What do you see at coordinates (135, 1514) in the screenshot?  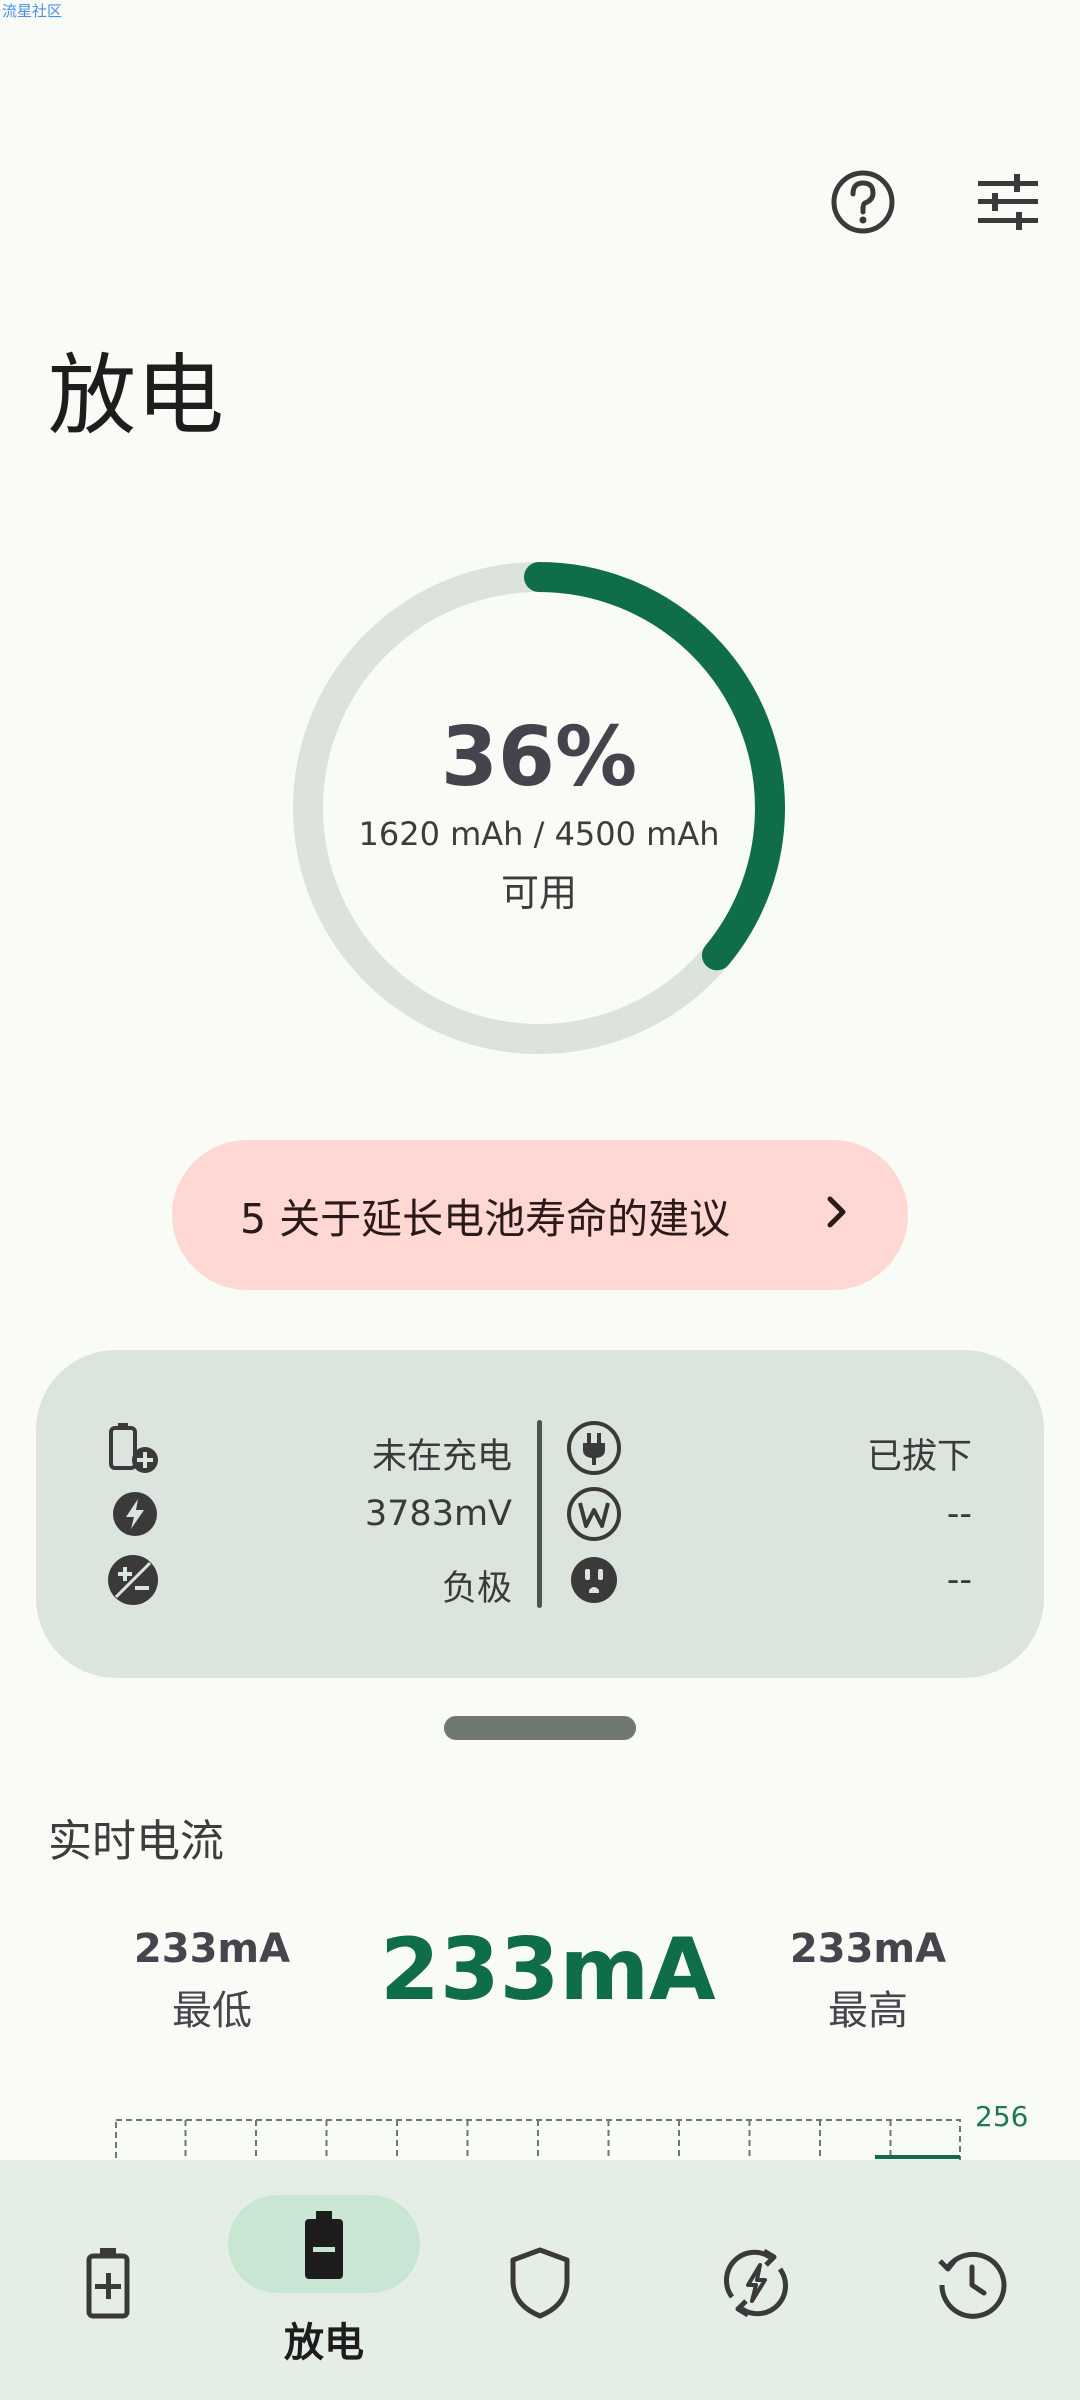 I see `bolt-icon` at bounding box center [135, 1514].